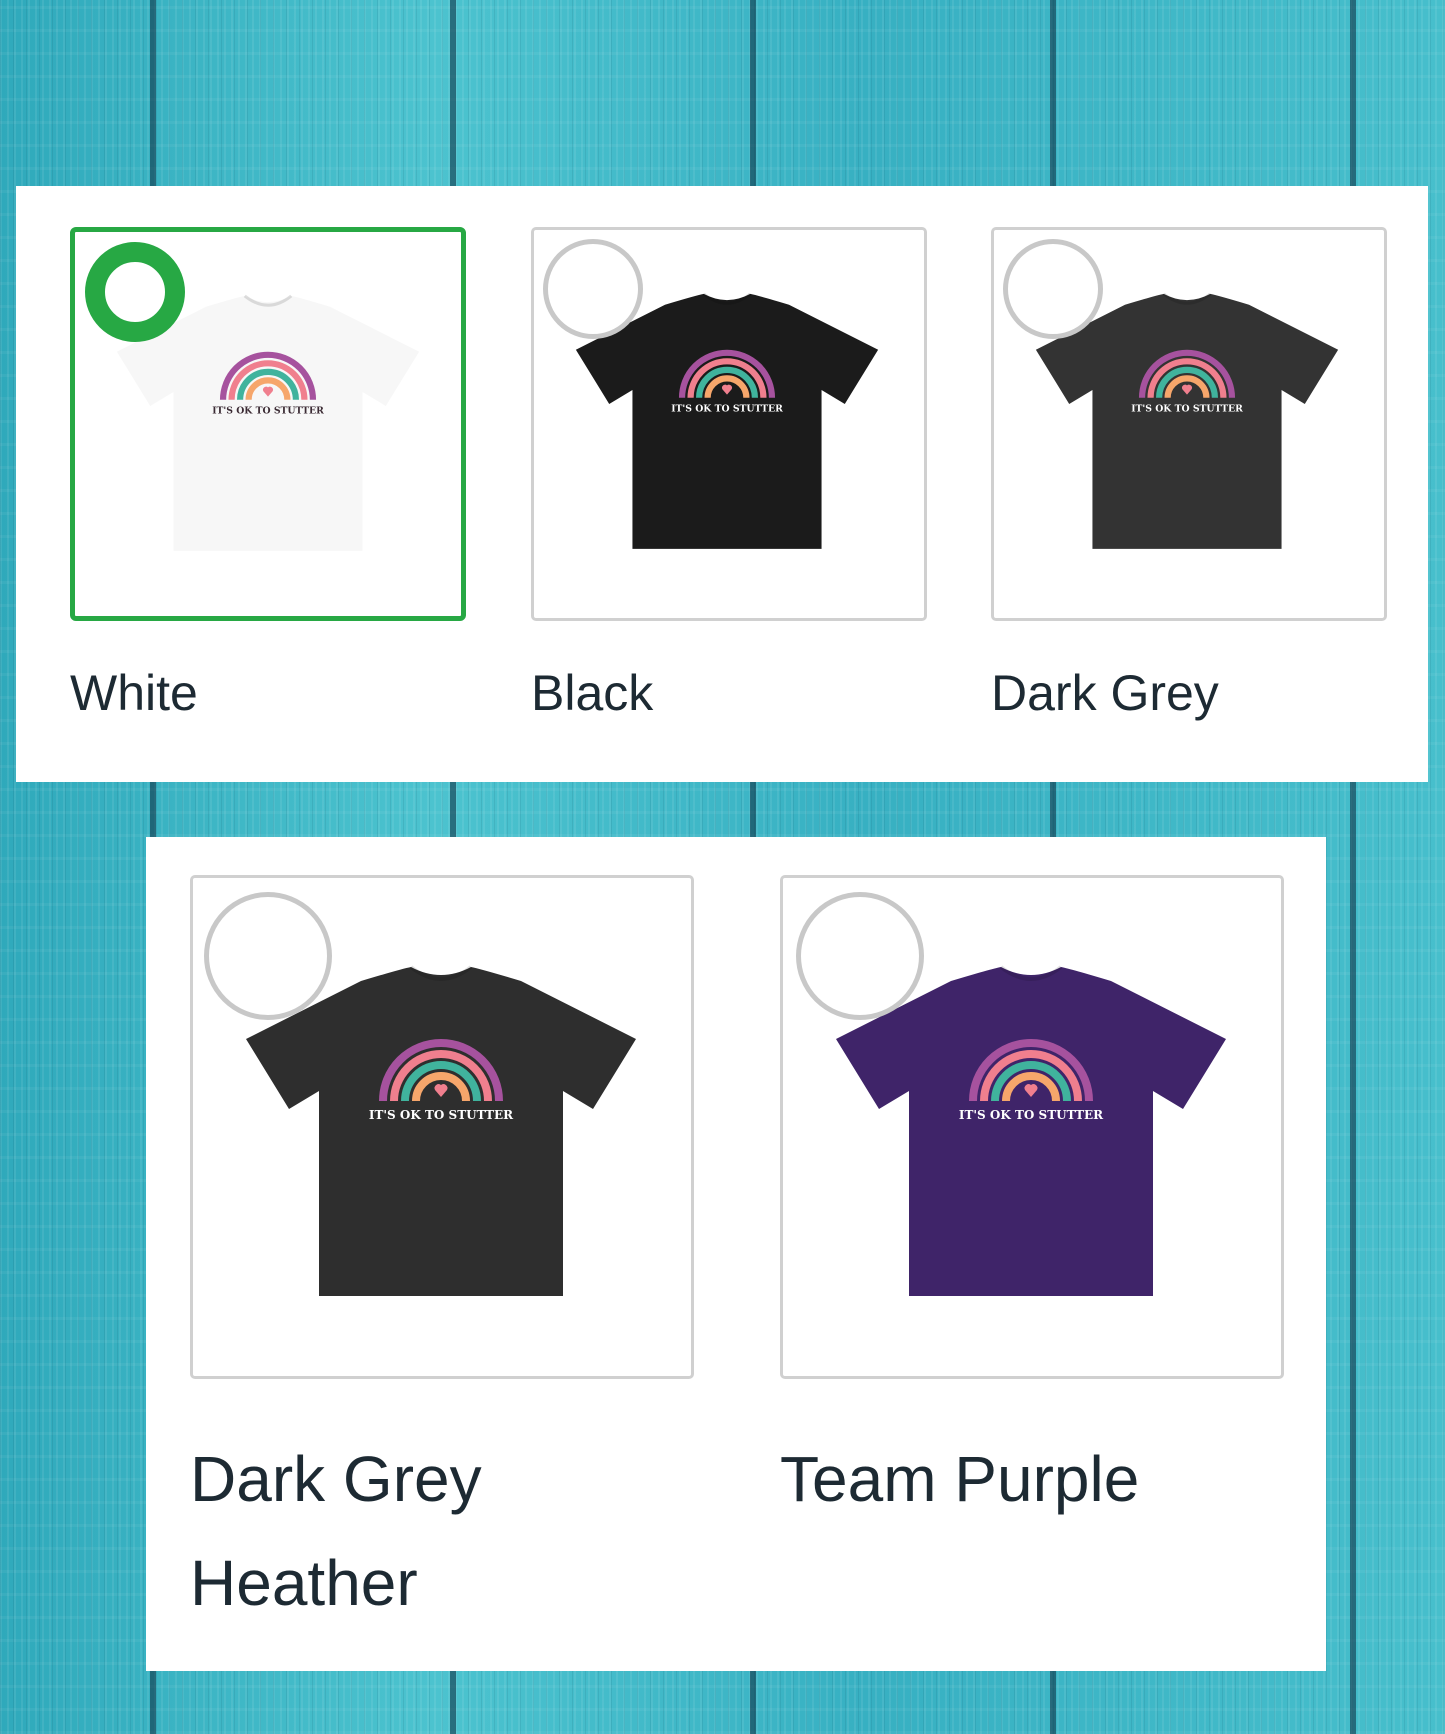 This screenshot has width=1445, height=1734. What do you see at coordinates (960, 1479) in the screenshot?
I see `variant-label: Team Purple` at bounding box center [960, 1479].